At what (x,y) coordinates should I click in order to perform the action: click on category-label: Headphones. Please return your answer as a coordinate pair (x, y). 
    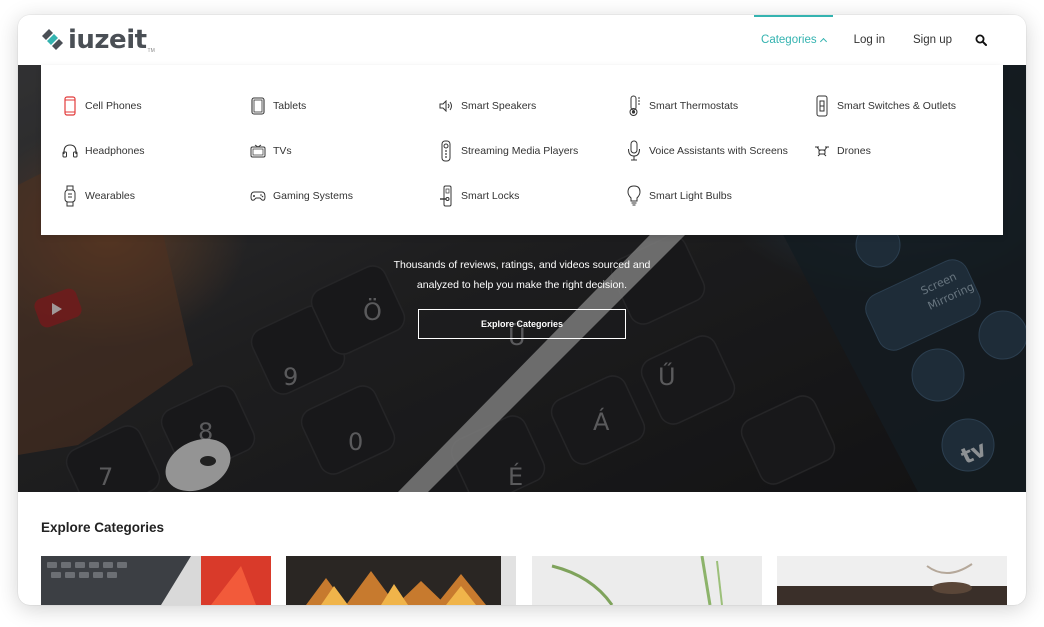
    Looking at the image, I should click on (115, 151).